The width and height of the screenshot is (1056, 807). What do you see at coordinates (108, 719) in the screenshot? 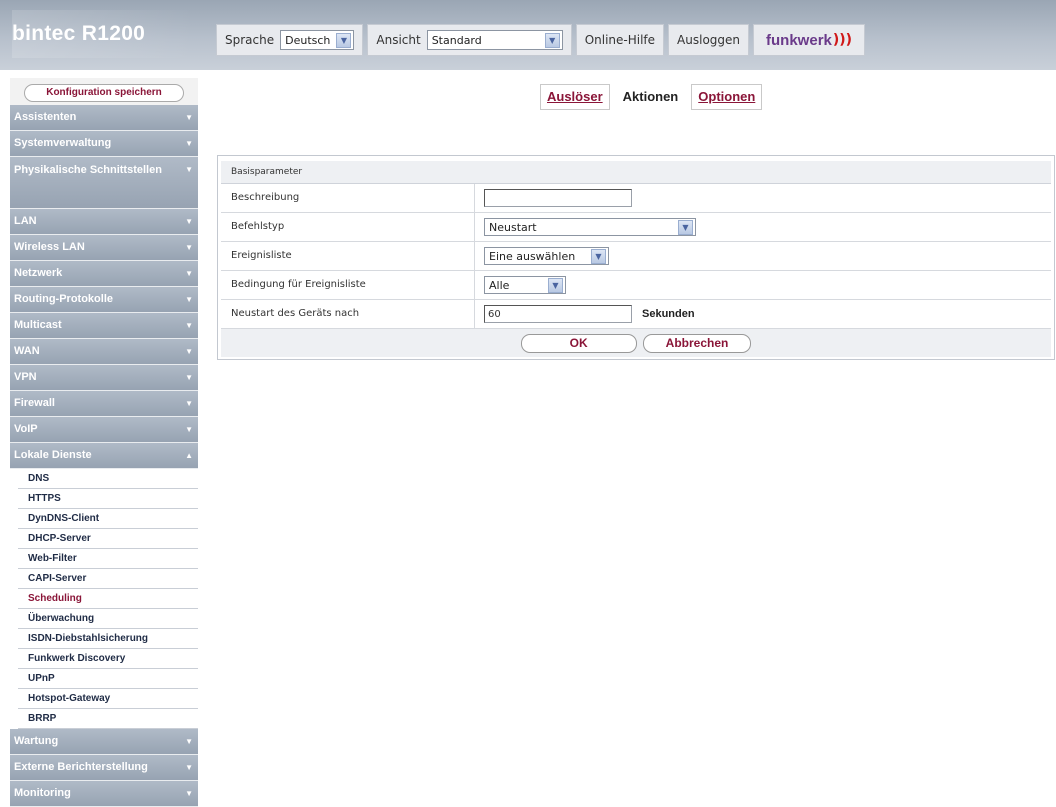
I see `sidebar-subitem-brrp: BRRP` at bounding box center [108, 719].